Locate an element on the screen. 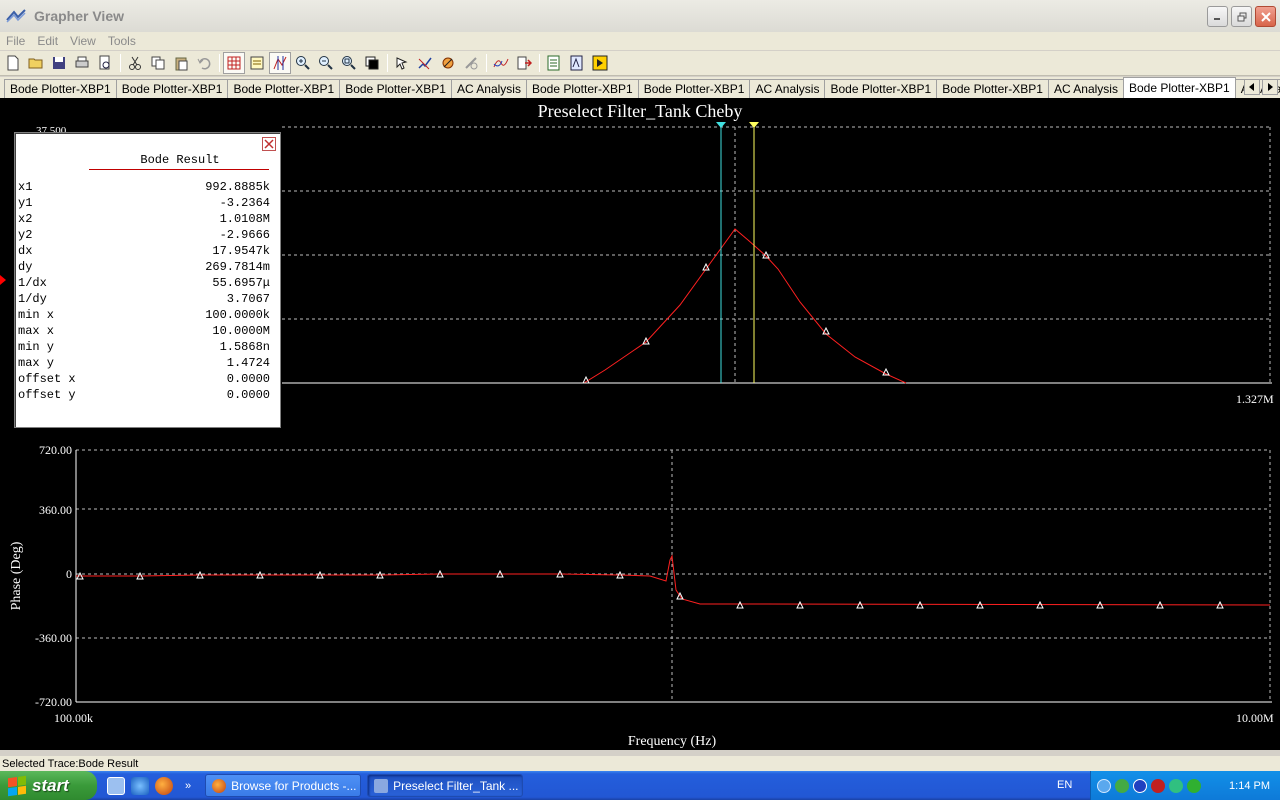  security-shield-icon is located at coordinates (1158, 785).